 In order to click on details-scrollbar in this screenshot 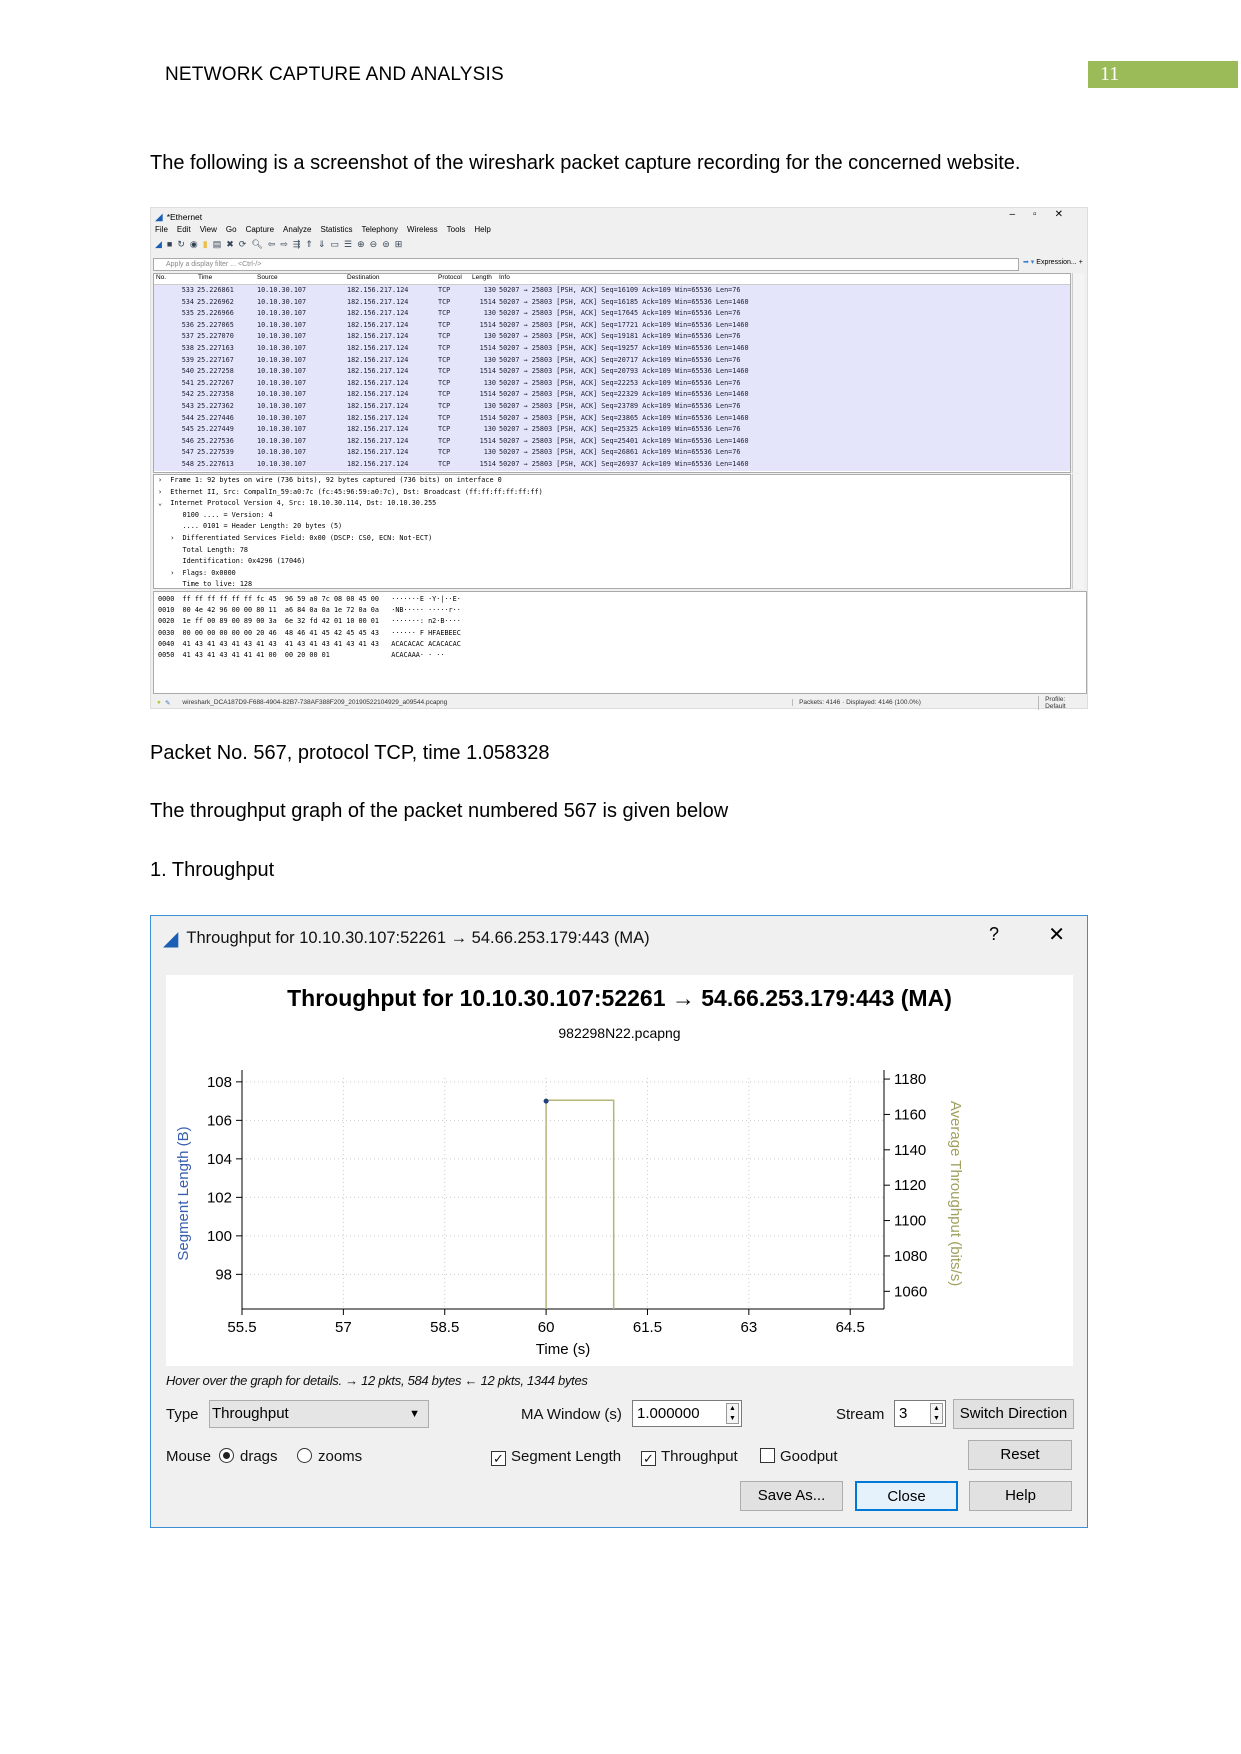, I will do `click(1078, 531)`.